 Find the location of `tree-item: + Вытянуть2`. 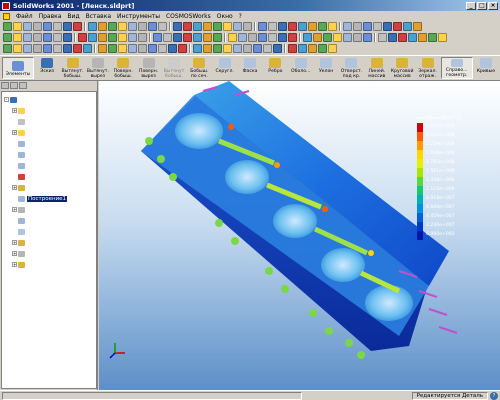

tree-item: + Вытянуть2 is located at coordinates (49, 242).